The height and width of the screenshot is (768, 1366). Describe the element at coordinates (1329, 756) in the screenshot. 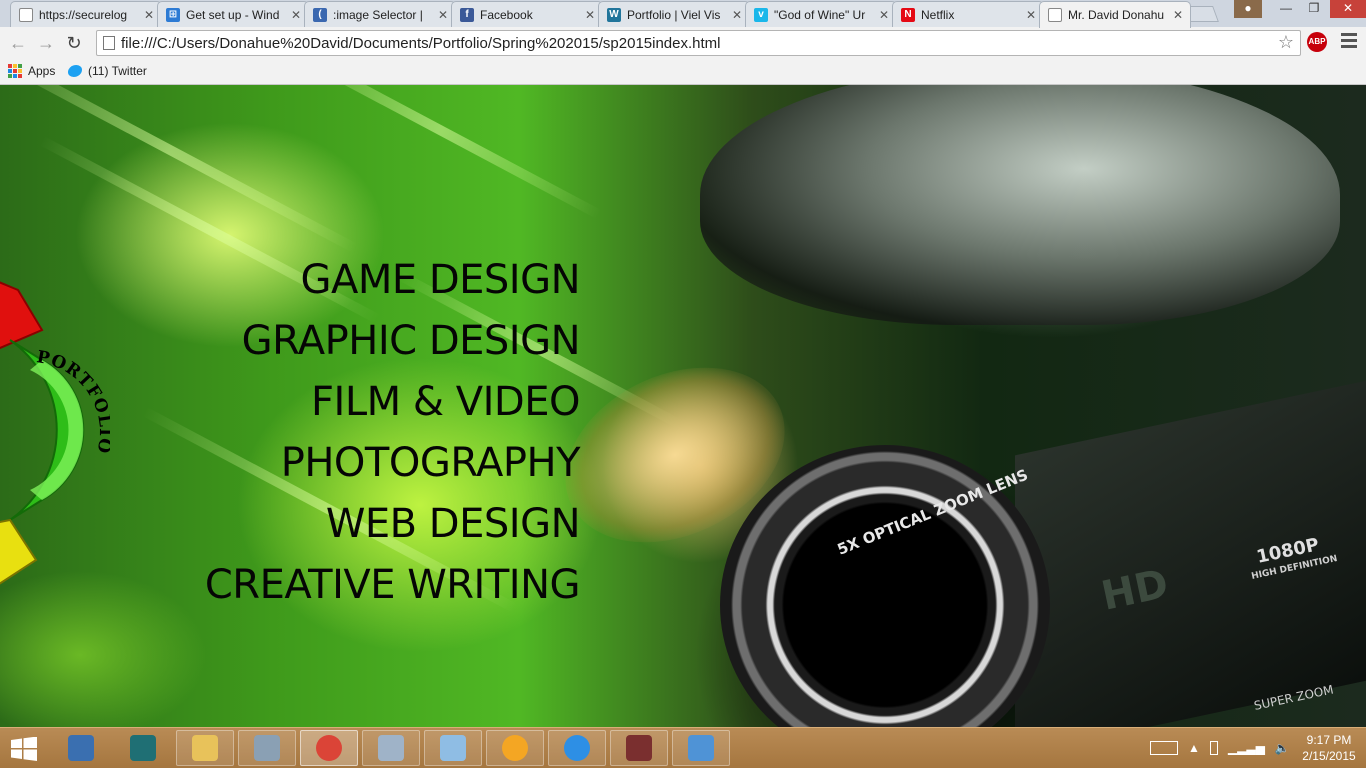

I see `clock-date: 2/15/2015` at that location.